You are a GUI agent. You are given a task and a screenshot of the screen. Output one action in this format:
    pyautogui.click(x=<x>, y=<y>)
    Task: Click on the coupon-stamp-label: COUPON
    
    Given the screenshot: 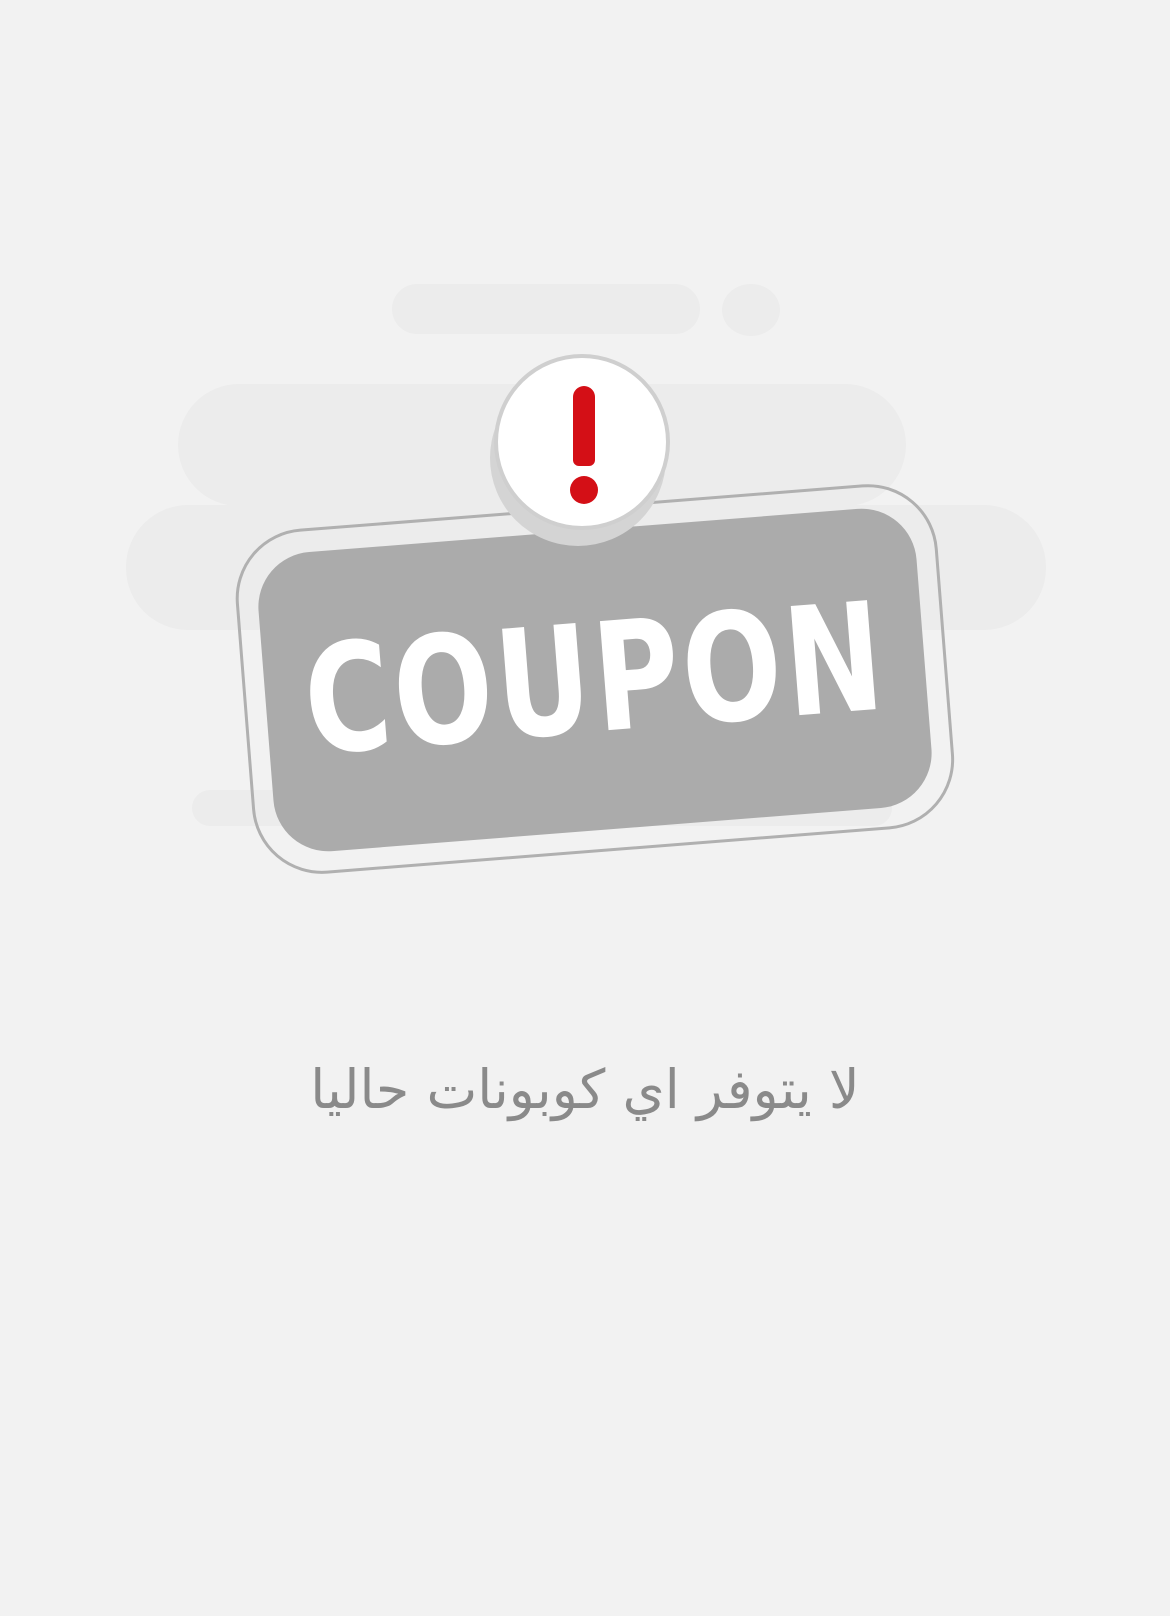 What is the action you would take?
    pyautogui.click(x=595, y=680)
    